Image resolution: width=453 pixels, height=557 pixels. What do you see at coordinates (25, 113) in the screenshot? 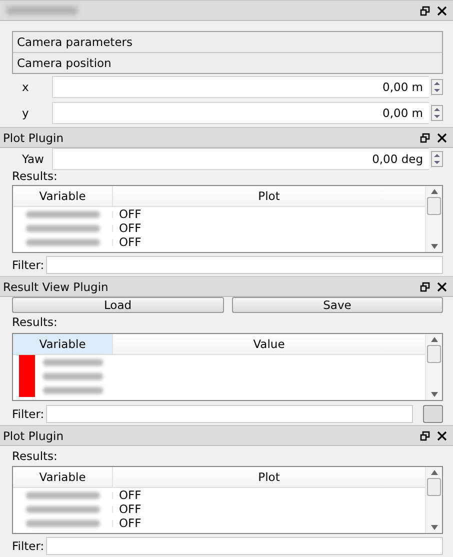
I see `field-label: y` at bounding box center [25, 113].